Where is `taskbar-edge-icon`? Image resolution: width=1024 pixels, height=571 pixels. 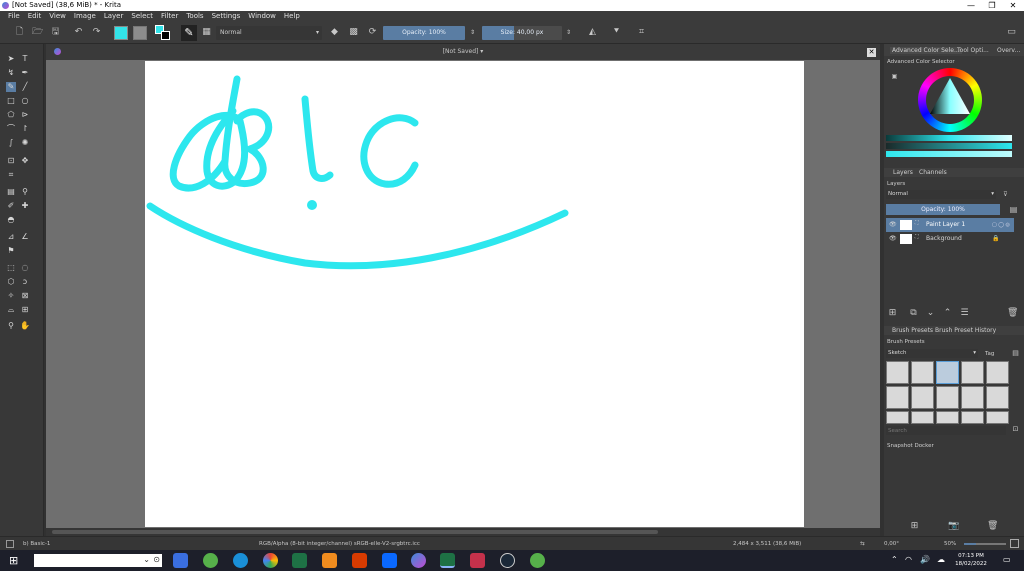
taskbar-edge-icon is located at coordinates (240, 560).